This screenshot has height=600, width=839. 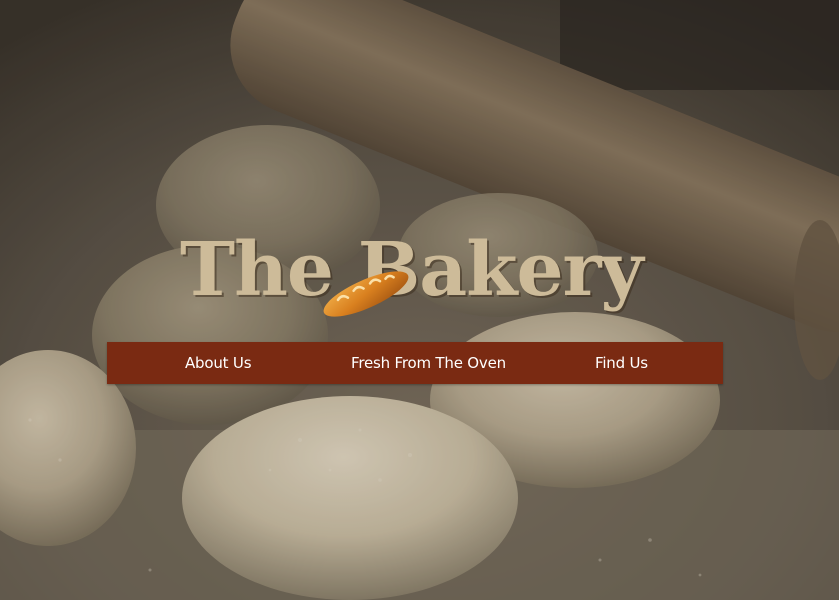 What do you see at coordinates (428, 363) in the screenshot?
I see `nav-link-fresh-from-the-oven: Fresh From The Oven` at bounding box center [428, 363].